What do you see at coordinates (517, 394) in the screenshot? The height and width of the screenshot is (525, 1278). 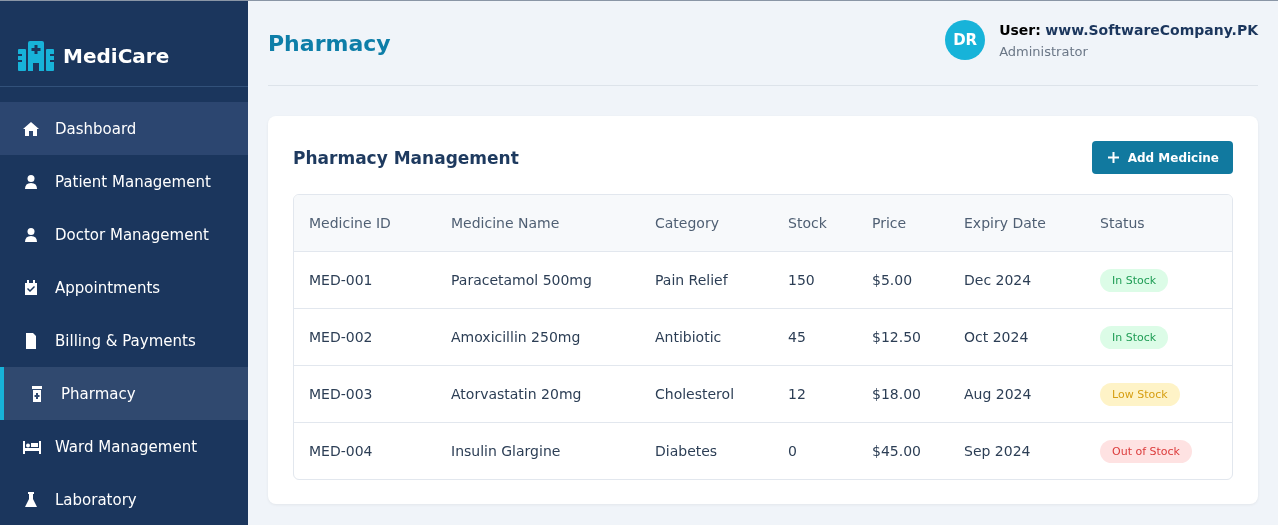 I see `table-cell-text: Atorvastatin 20mg` at bounding box center [517, 394].